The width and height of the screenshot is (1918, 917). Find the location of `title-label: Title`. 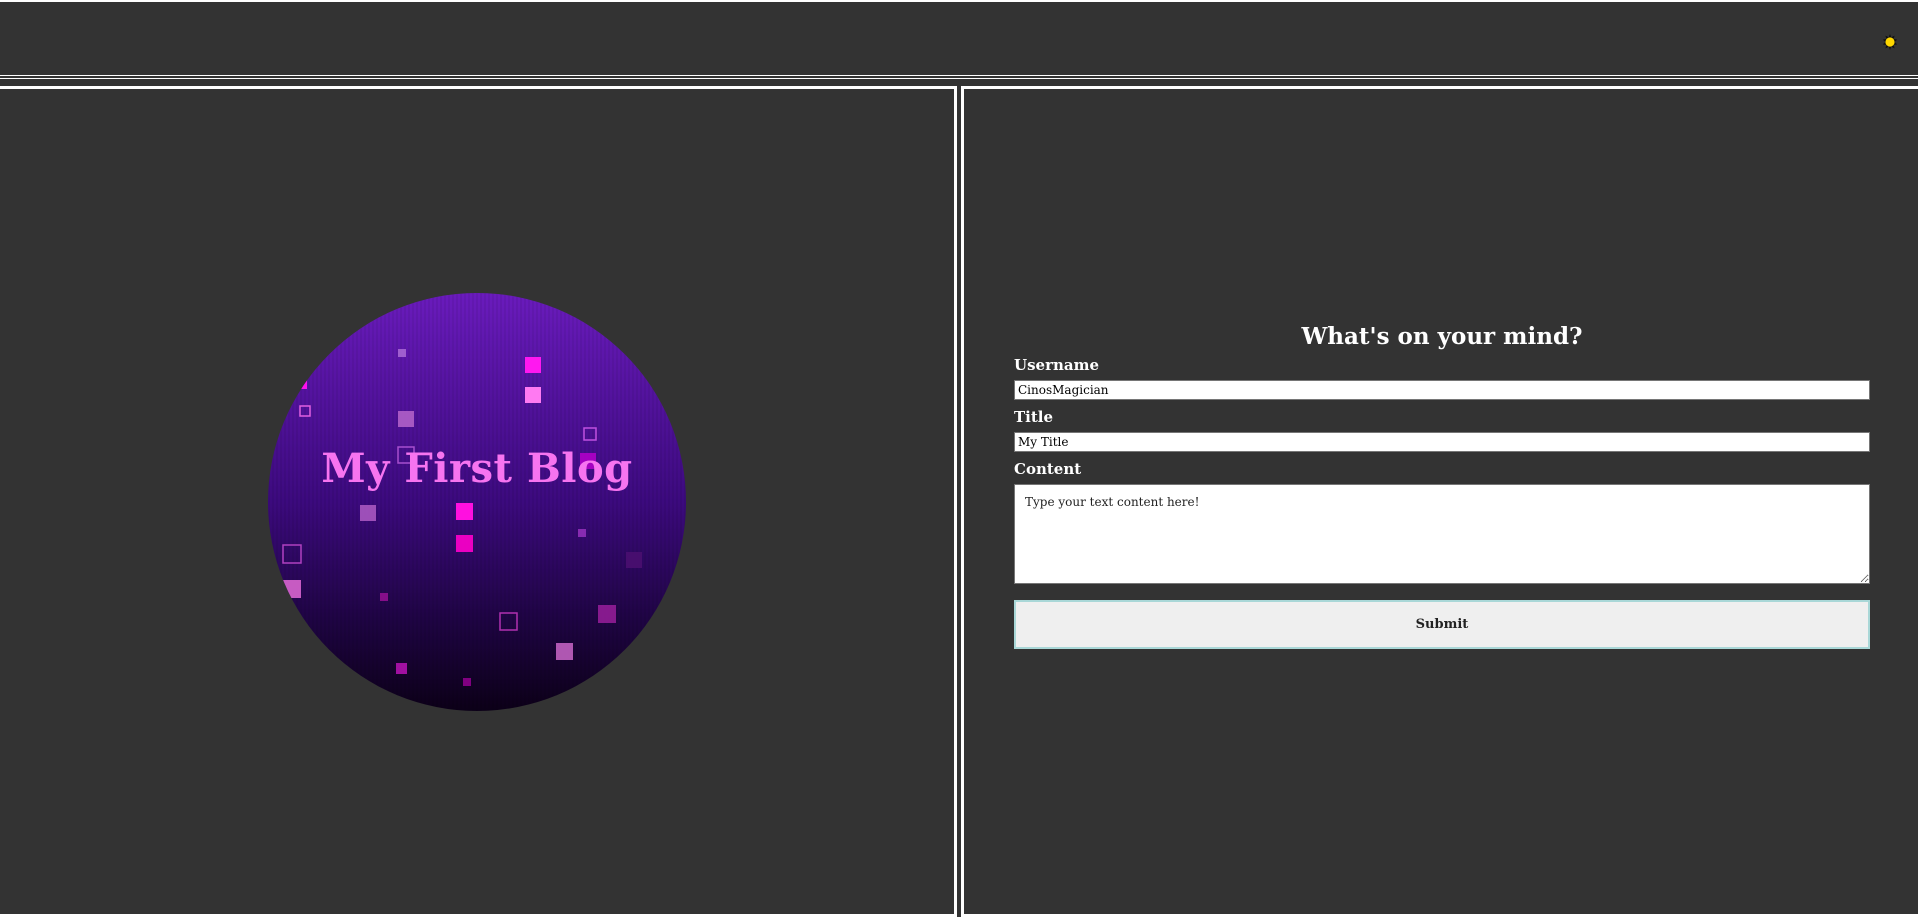

title-label: Title is located at coordinates (1034, 417).